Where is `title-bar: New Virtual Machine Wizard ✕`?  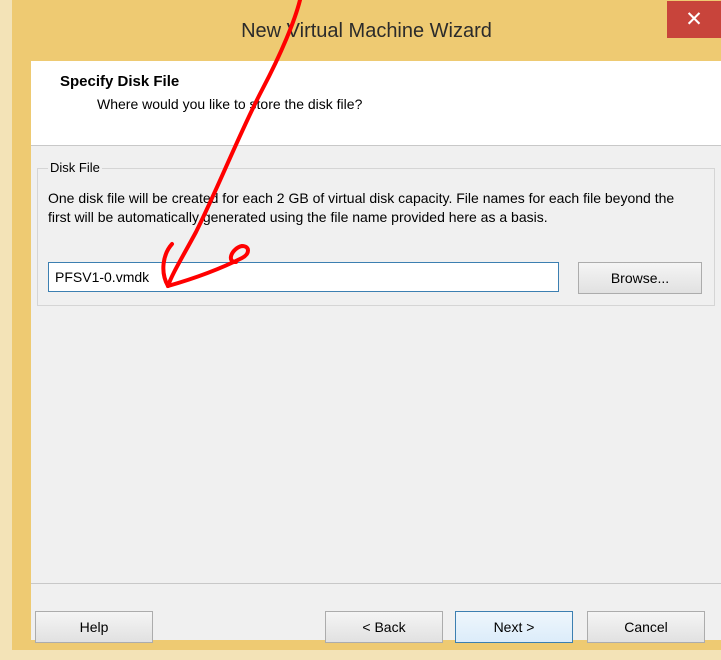 title-bar: New Virtual Machine Wizard ✕ is located at coordinates (366, 30).